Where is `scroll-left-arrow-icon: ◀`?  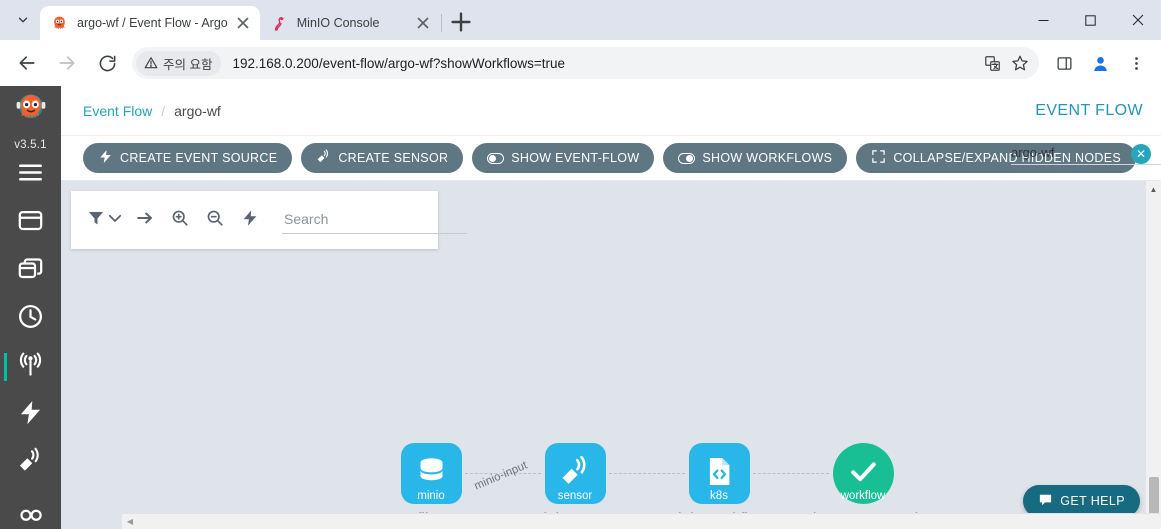 scroll-left-arrow-icon: ◀ is located at coordinates (130, 521).